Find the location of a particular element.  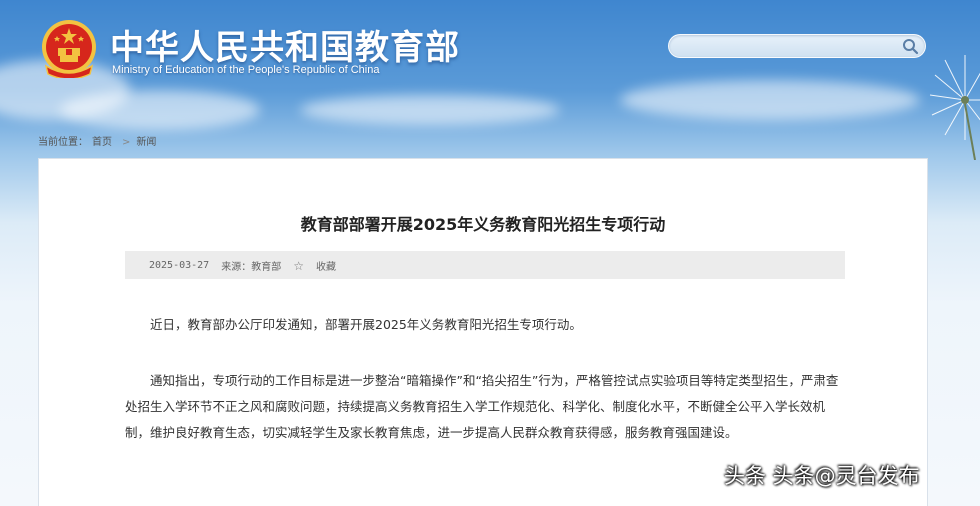

article-paragraph: 近日，教育部办公厅印发通知，部署开展2025年义务教育阳光招生专项行动。 is located at coordinates (366, 324).